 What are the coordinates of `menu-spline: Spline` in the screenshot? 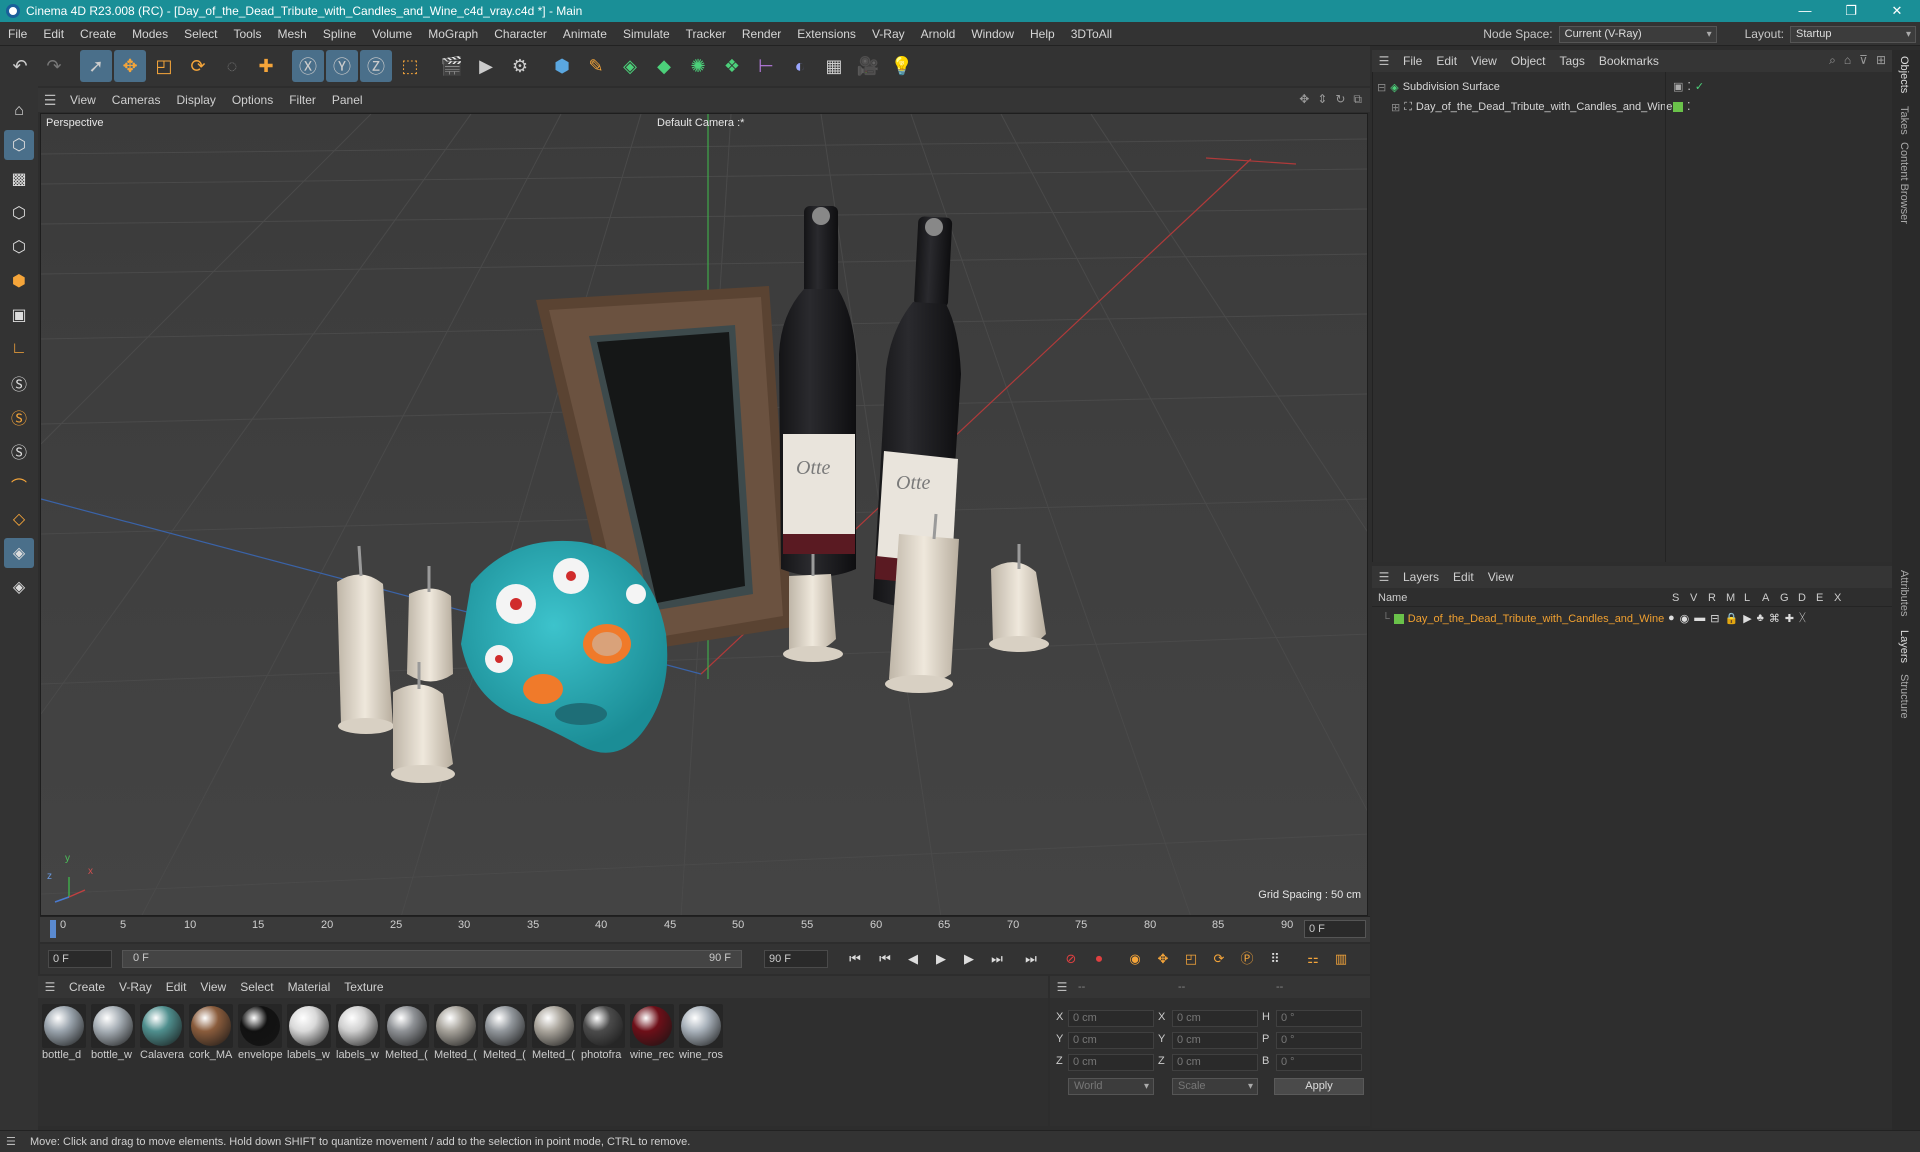 It's located at (339, 34).